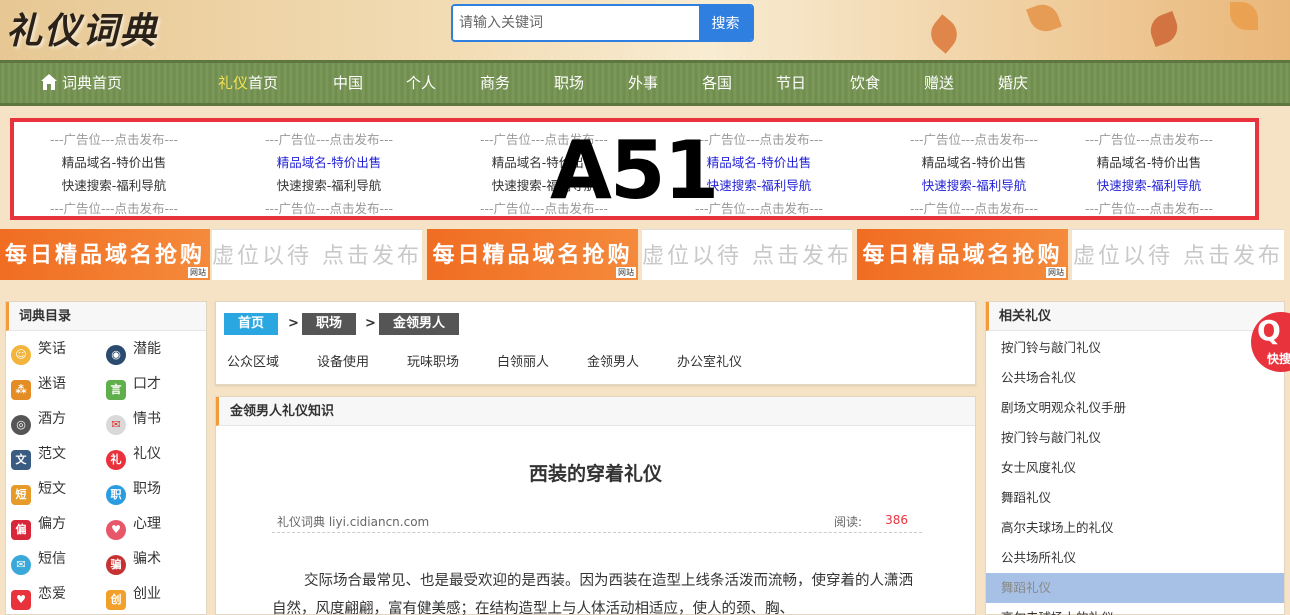 Image resolution: width=1290 pixels, height=615 pixels. What do you see at coordinates (21, 495) in the screenshot?
I see `short-essay-icon: 短` at bounding box center [21, 495].